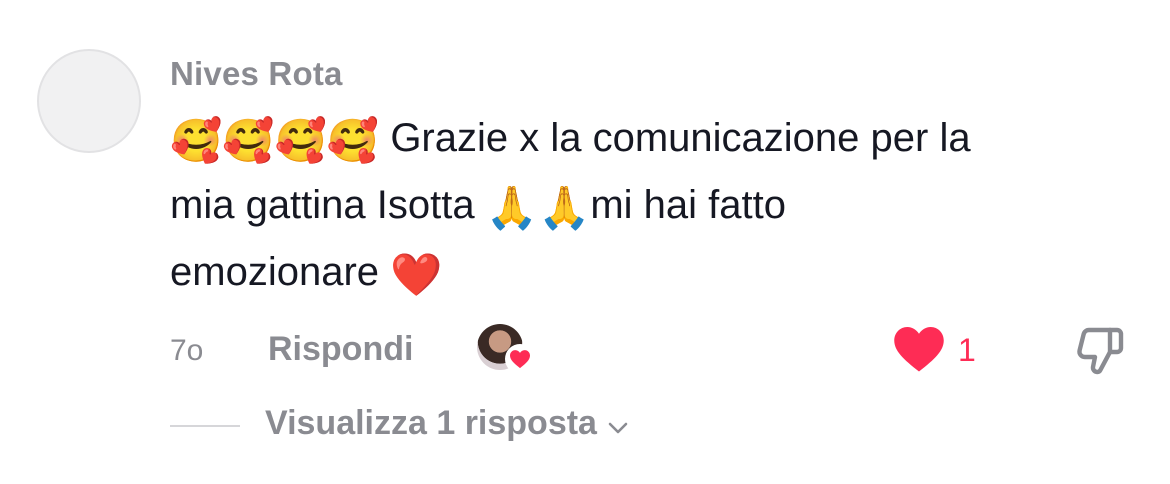  I want to click on red-heart-emoji: ❤️, so click(416, 274).